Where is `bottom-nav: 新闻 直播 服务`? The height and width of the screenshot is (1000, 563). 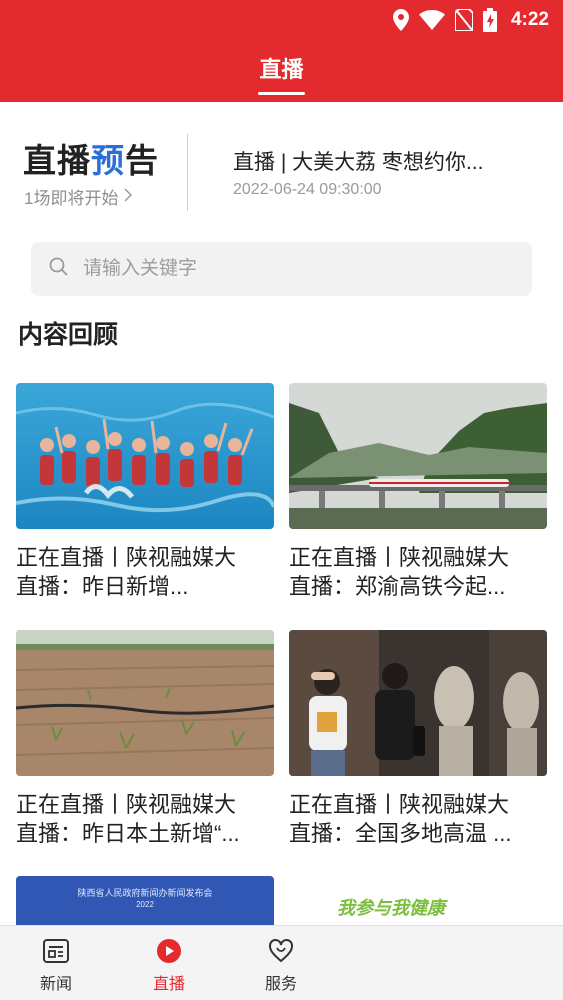
bottom-nav: 新闻 直播 服务 is located at coordinates (281, 962).